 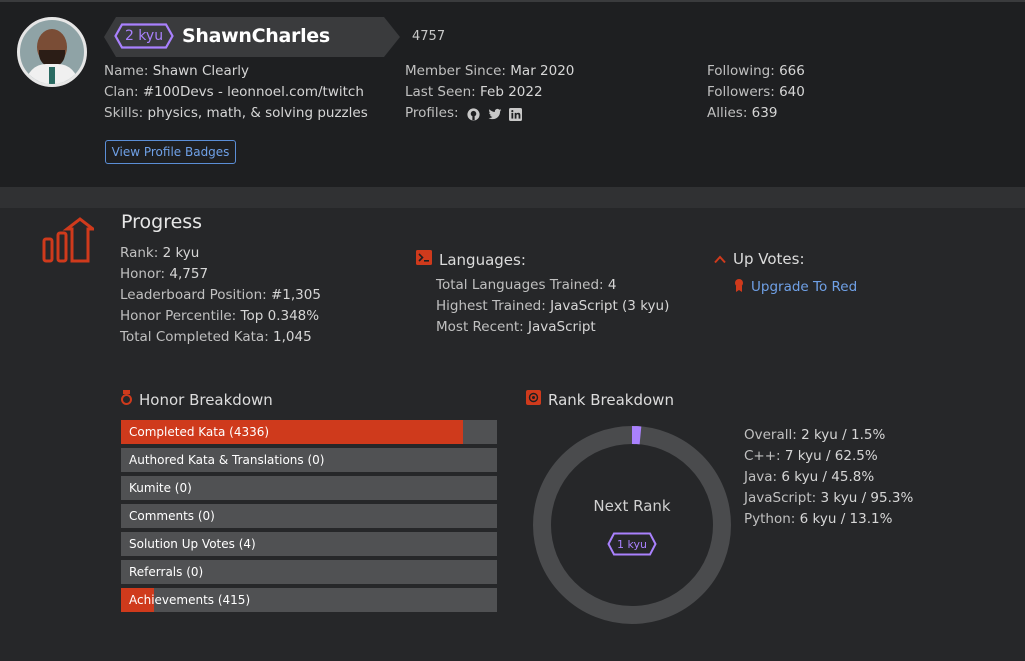 What do you see at coordinates (474, 92) in the screenshot?
I see `info-last-seen: Last Seen: Feb 2022` at bounding box center [474, 92].